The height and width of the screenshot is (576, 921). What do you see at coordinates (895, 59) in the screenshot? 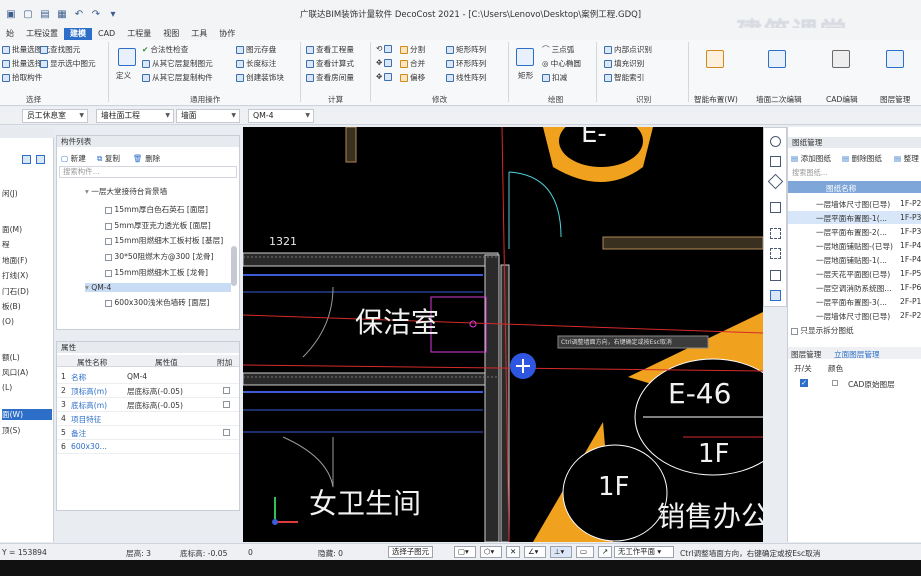
I see `layer-mgmt-icon` at bounding box center [895, 59].